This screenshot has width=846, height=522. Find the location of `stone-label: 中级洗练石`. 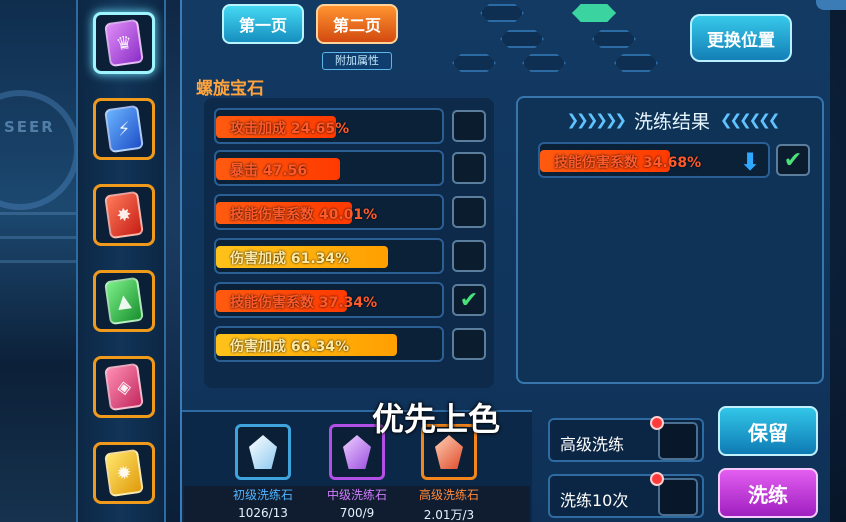

stone-label: 中级洗练石 is located at coordinates (356, 495).